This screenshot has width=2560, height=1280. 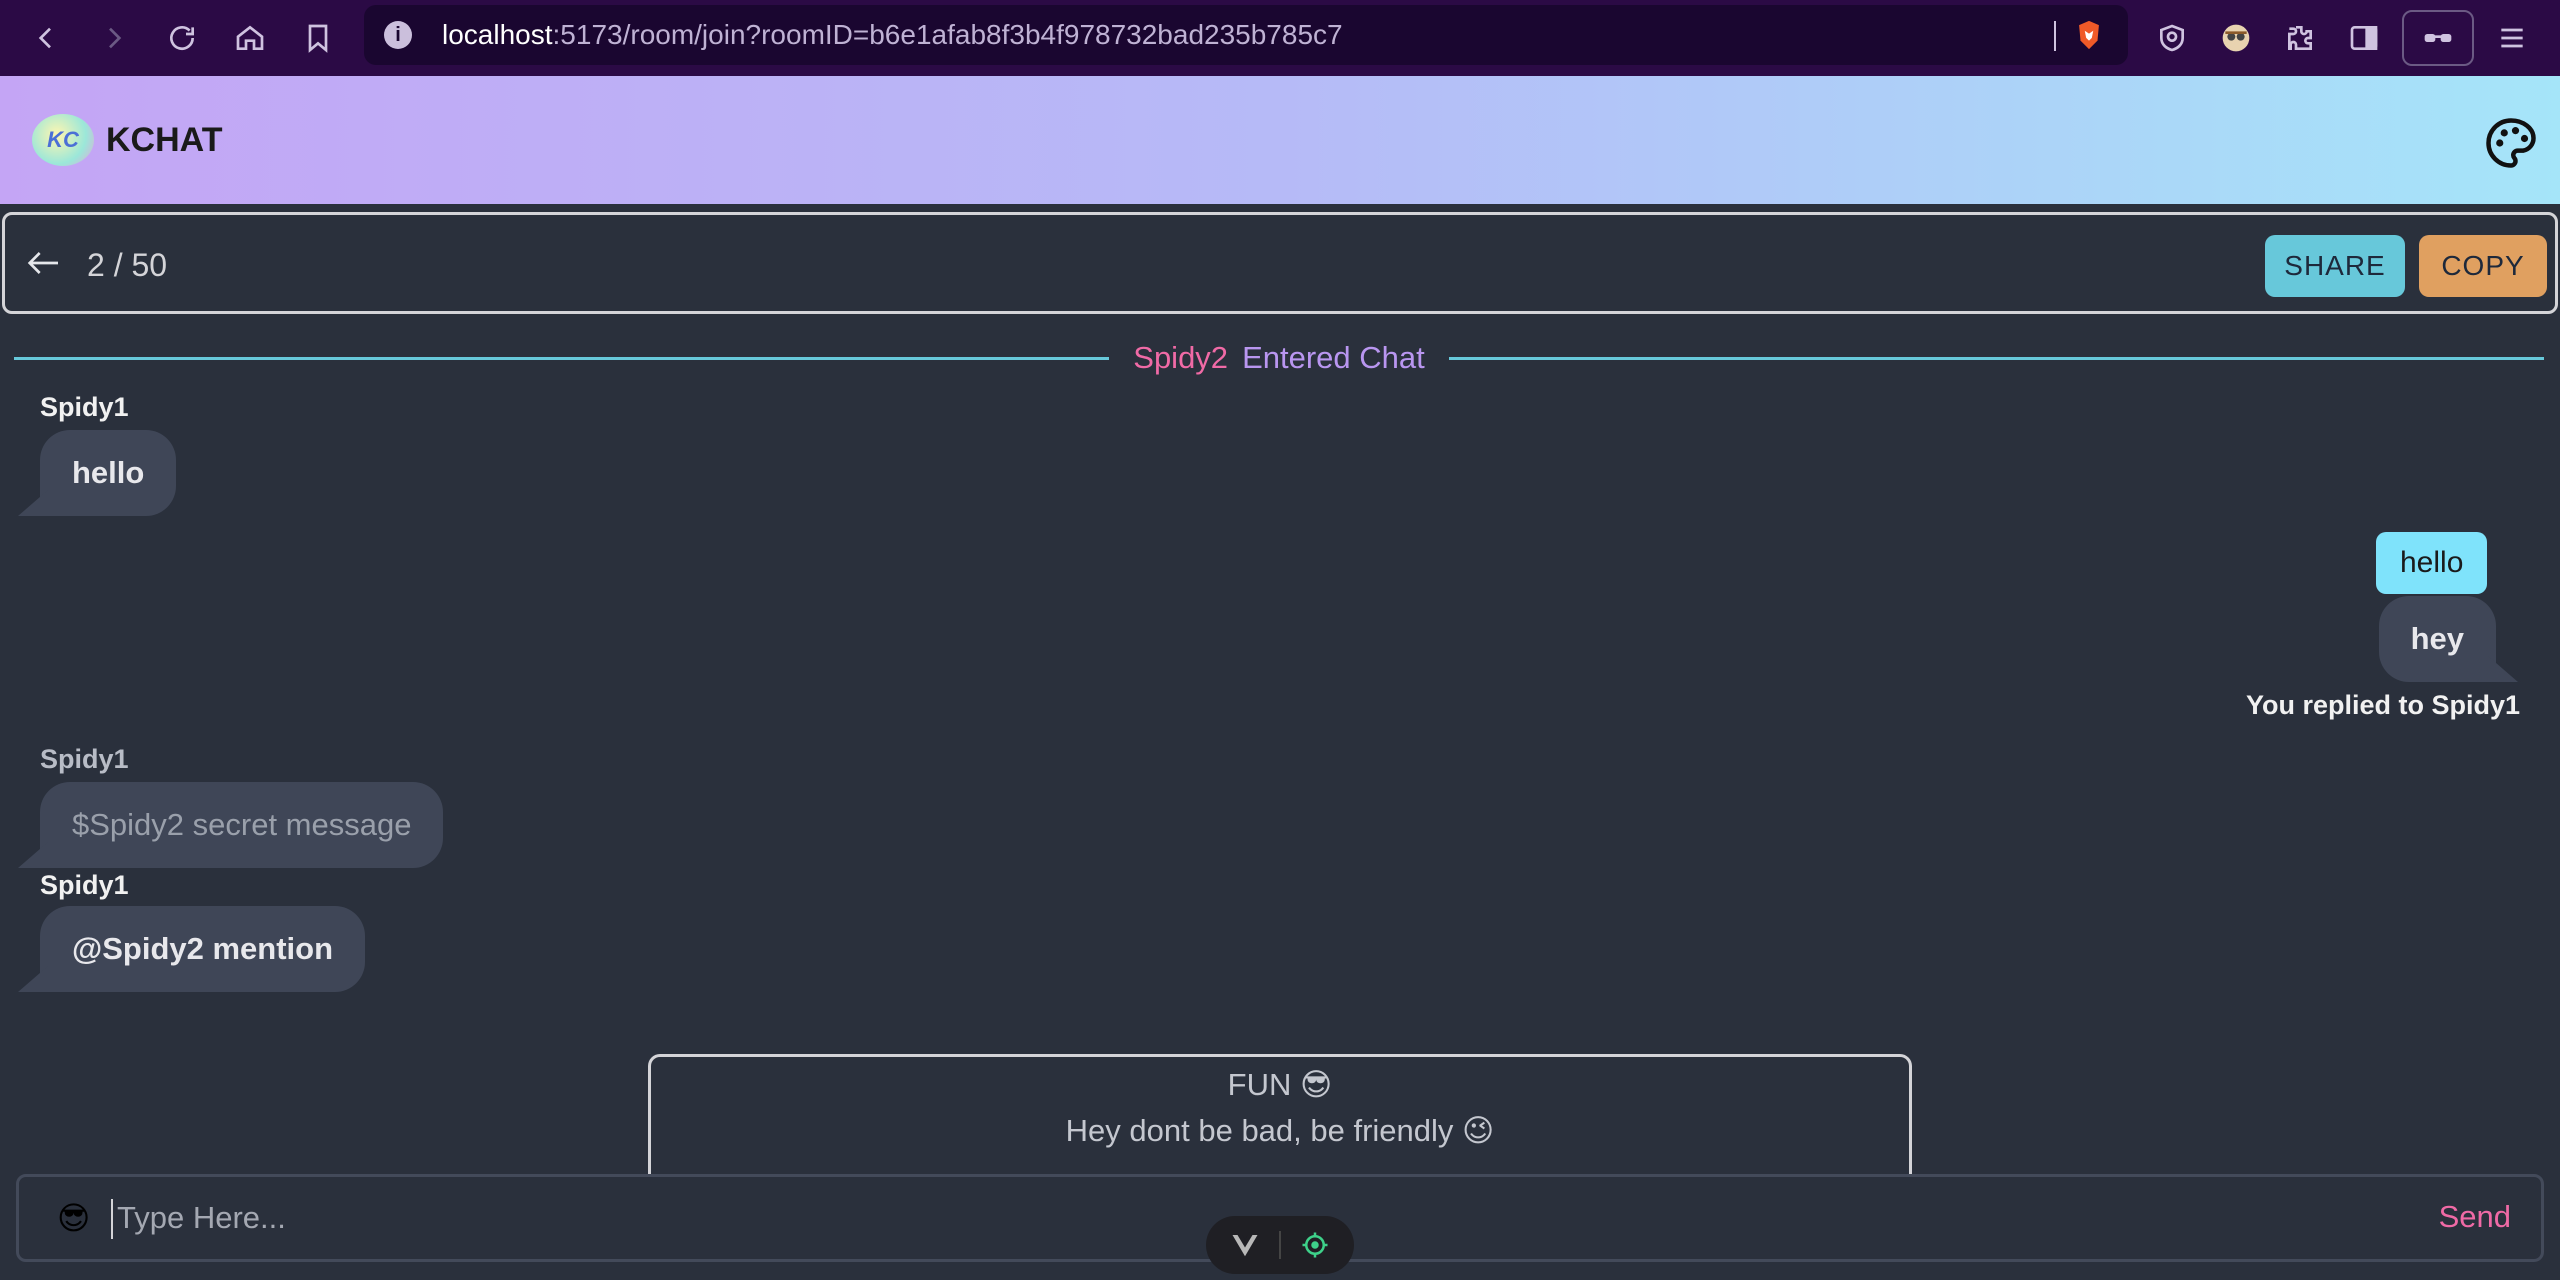 I want to click on reply-note: You replied to Spidy1, so click(x=2382, y=705).